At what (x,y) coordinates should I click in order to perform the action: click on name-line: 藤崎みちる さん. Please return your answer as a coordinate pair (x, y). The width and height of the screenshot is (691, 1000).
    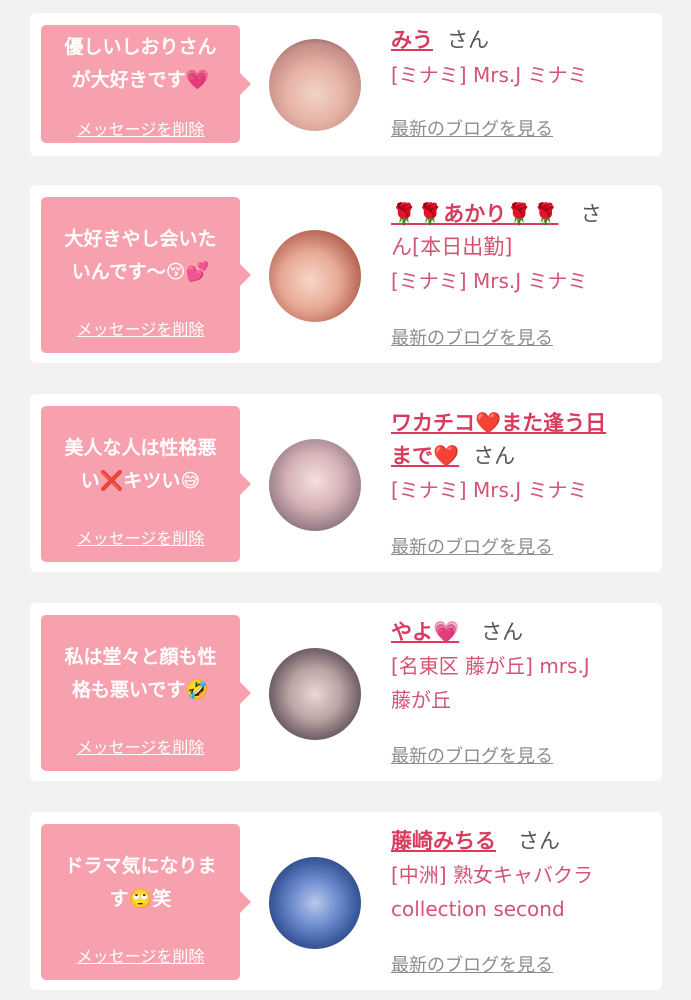
    Looking at the image, I should click on (522, 841).